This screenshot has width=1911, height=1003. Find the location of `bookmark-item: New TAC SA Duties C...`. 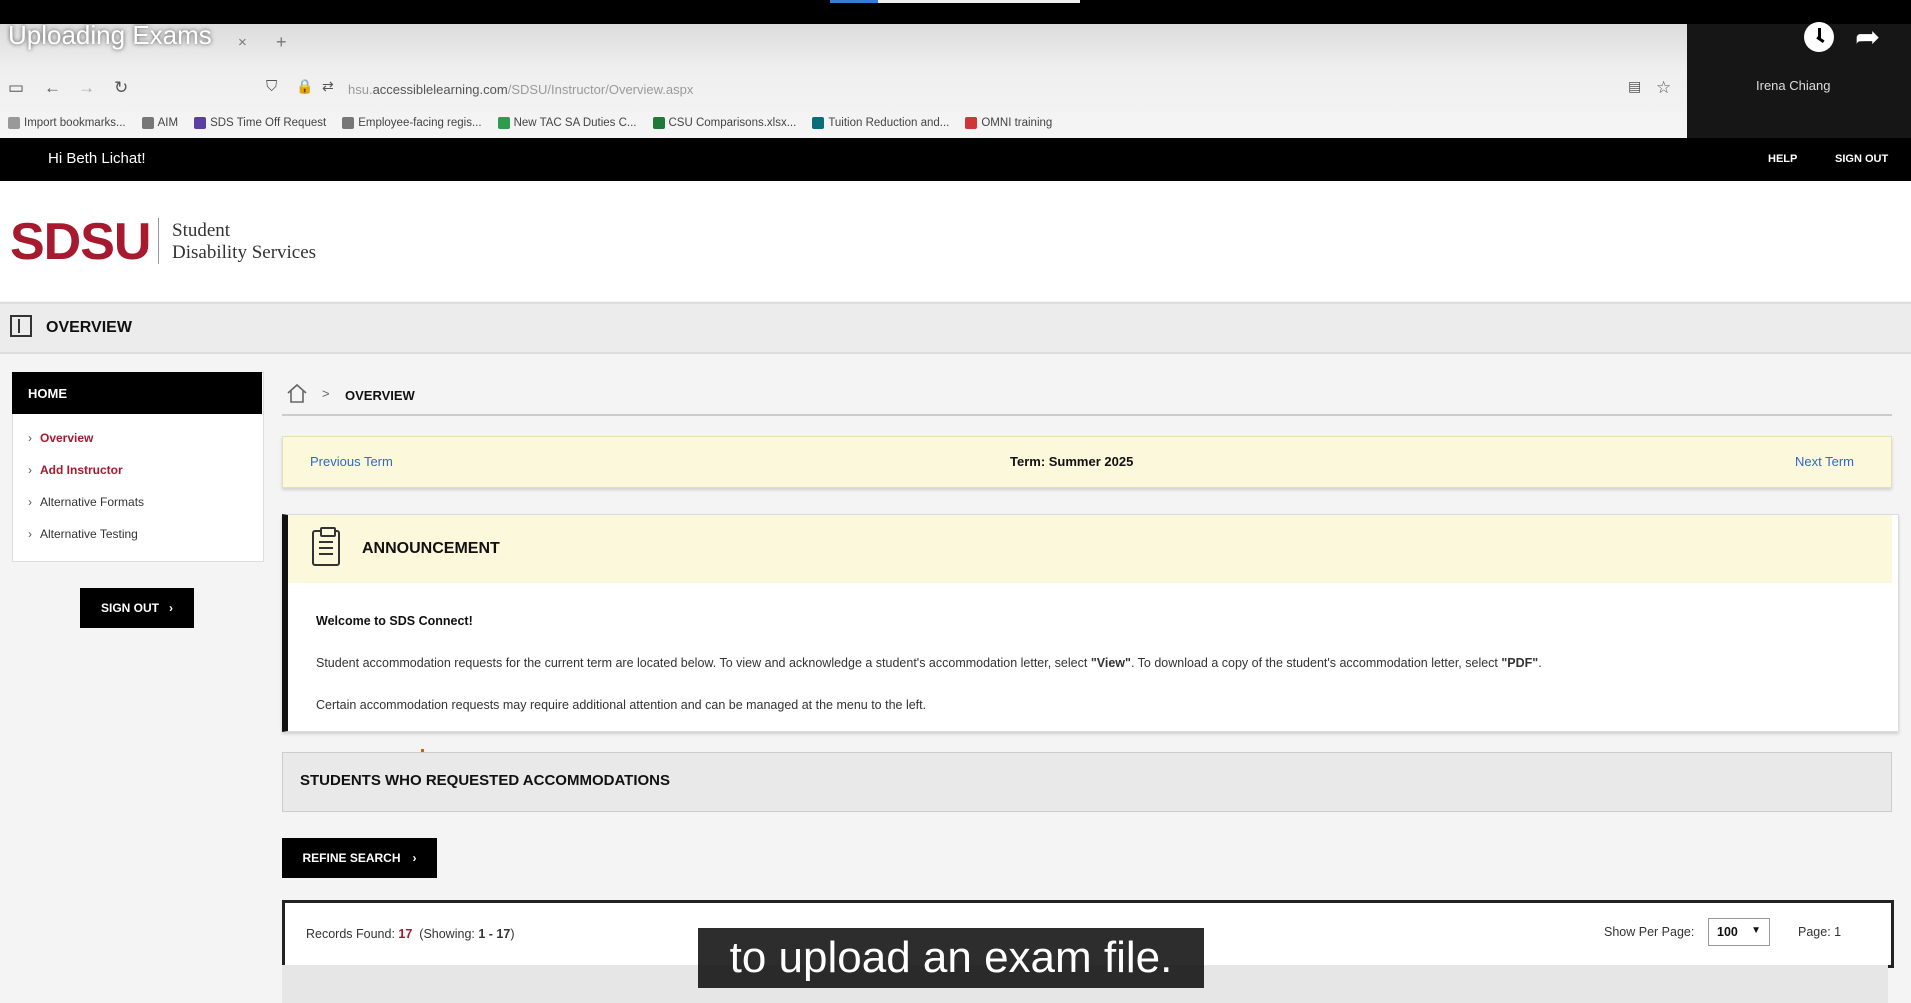

bookmark-item: New TAC SA Duties C... is located at coordinates (567, 123).